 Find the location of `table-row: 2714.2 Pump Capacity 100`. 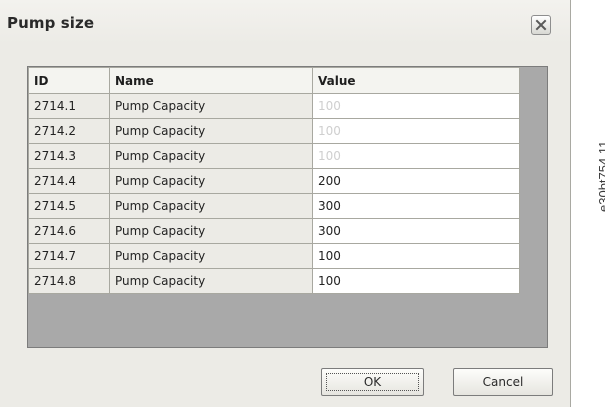

table-row: 2714.2 Pump Capacity 100 is located at coordinates (274, 131).